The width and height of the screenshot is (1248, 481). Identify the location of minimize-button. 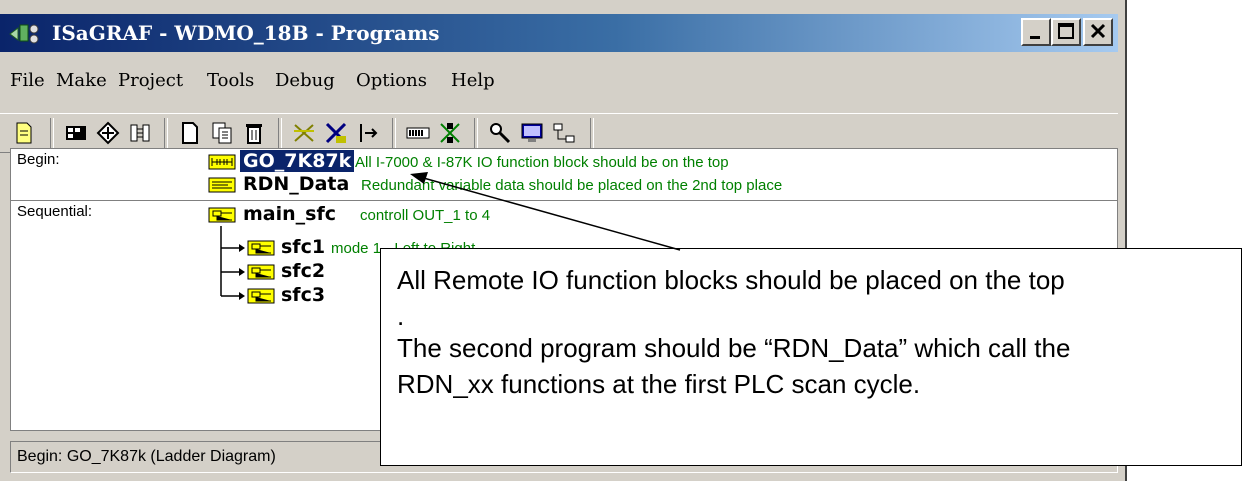
(1036, 32).